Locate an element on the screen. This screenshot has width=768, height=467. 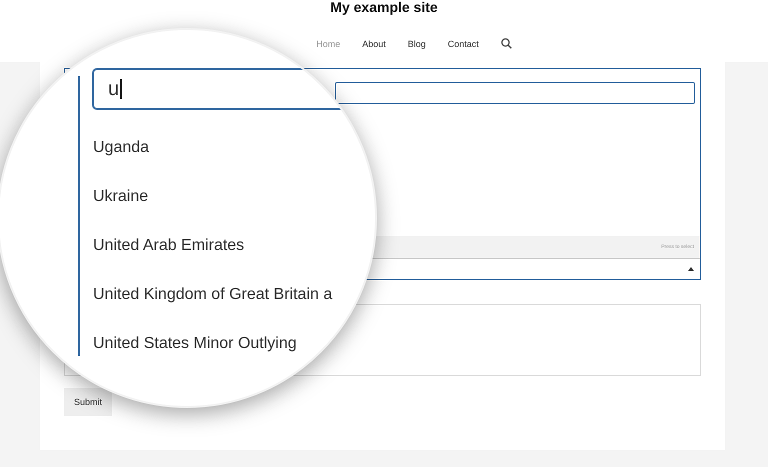
submit-button: Submit is located at coordinates (88, 402).